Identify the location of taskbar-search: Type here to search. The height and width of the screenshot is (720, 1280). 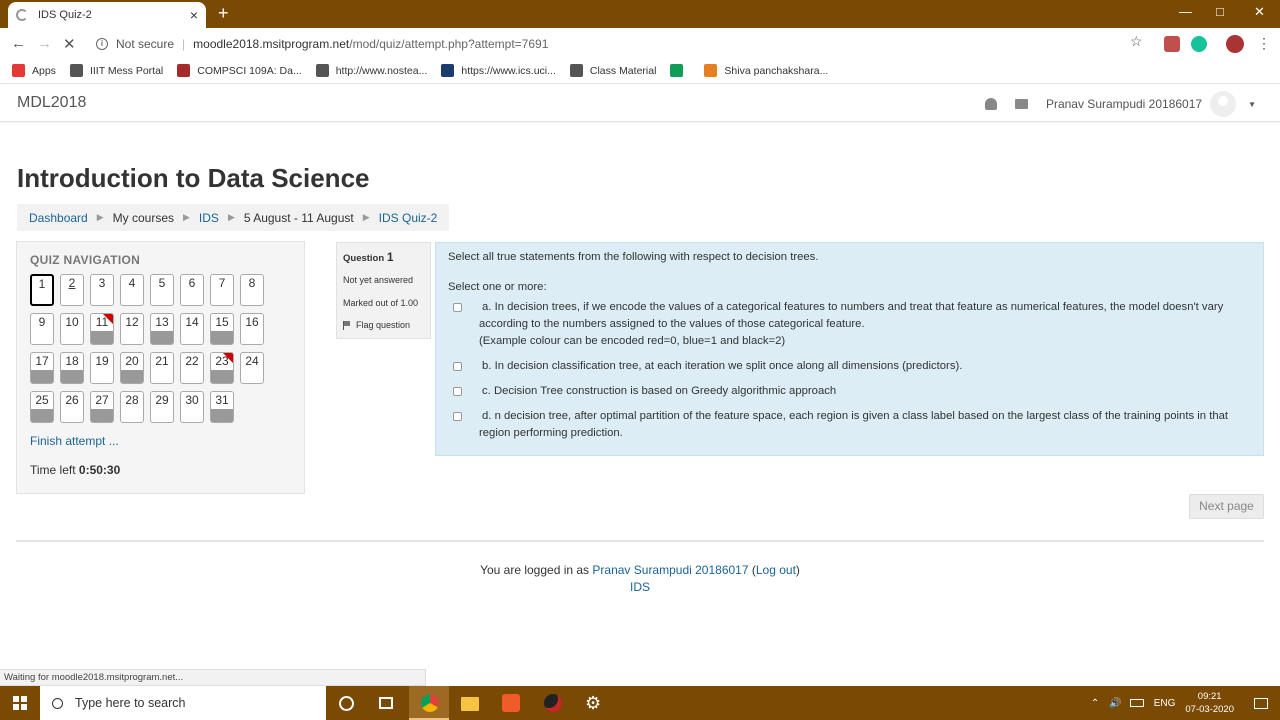
(183, 703).